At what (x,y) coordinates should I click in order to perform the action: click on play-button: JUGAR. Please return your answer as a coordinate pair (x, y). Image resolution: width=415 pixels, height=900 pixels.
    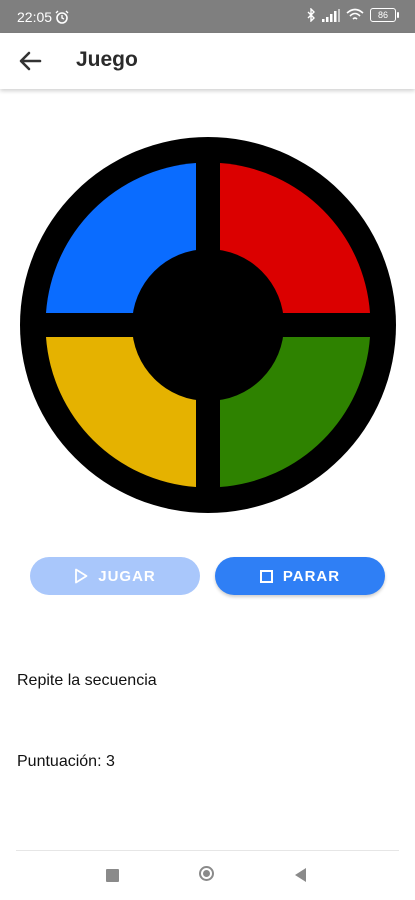
    Looking at the image, I should click on (115, 576).